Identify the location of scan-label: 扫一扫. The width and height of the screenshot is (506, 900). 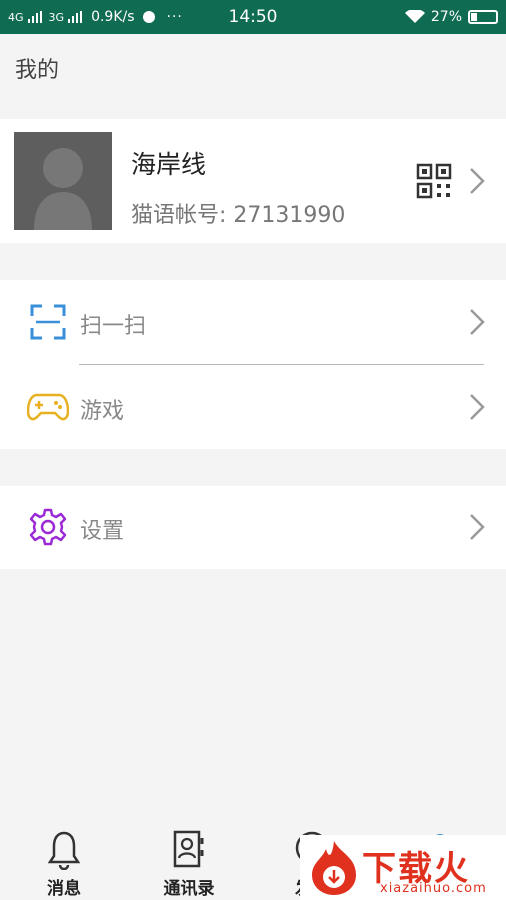
(113, 326).